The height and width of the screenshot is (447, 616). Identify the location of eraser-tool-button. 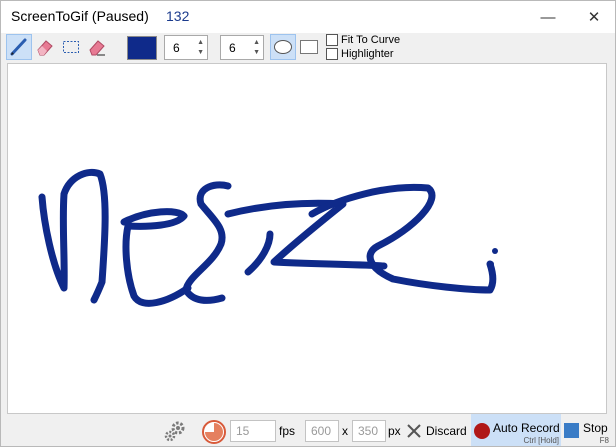
(45, 47).